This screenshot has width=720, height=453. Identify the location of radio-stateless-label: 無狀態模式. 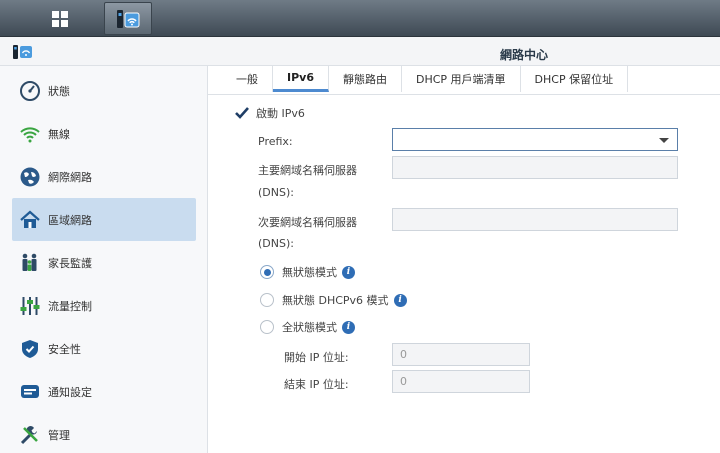
(309, 272).